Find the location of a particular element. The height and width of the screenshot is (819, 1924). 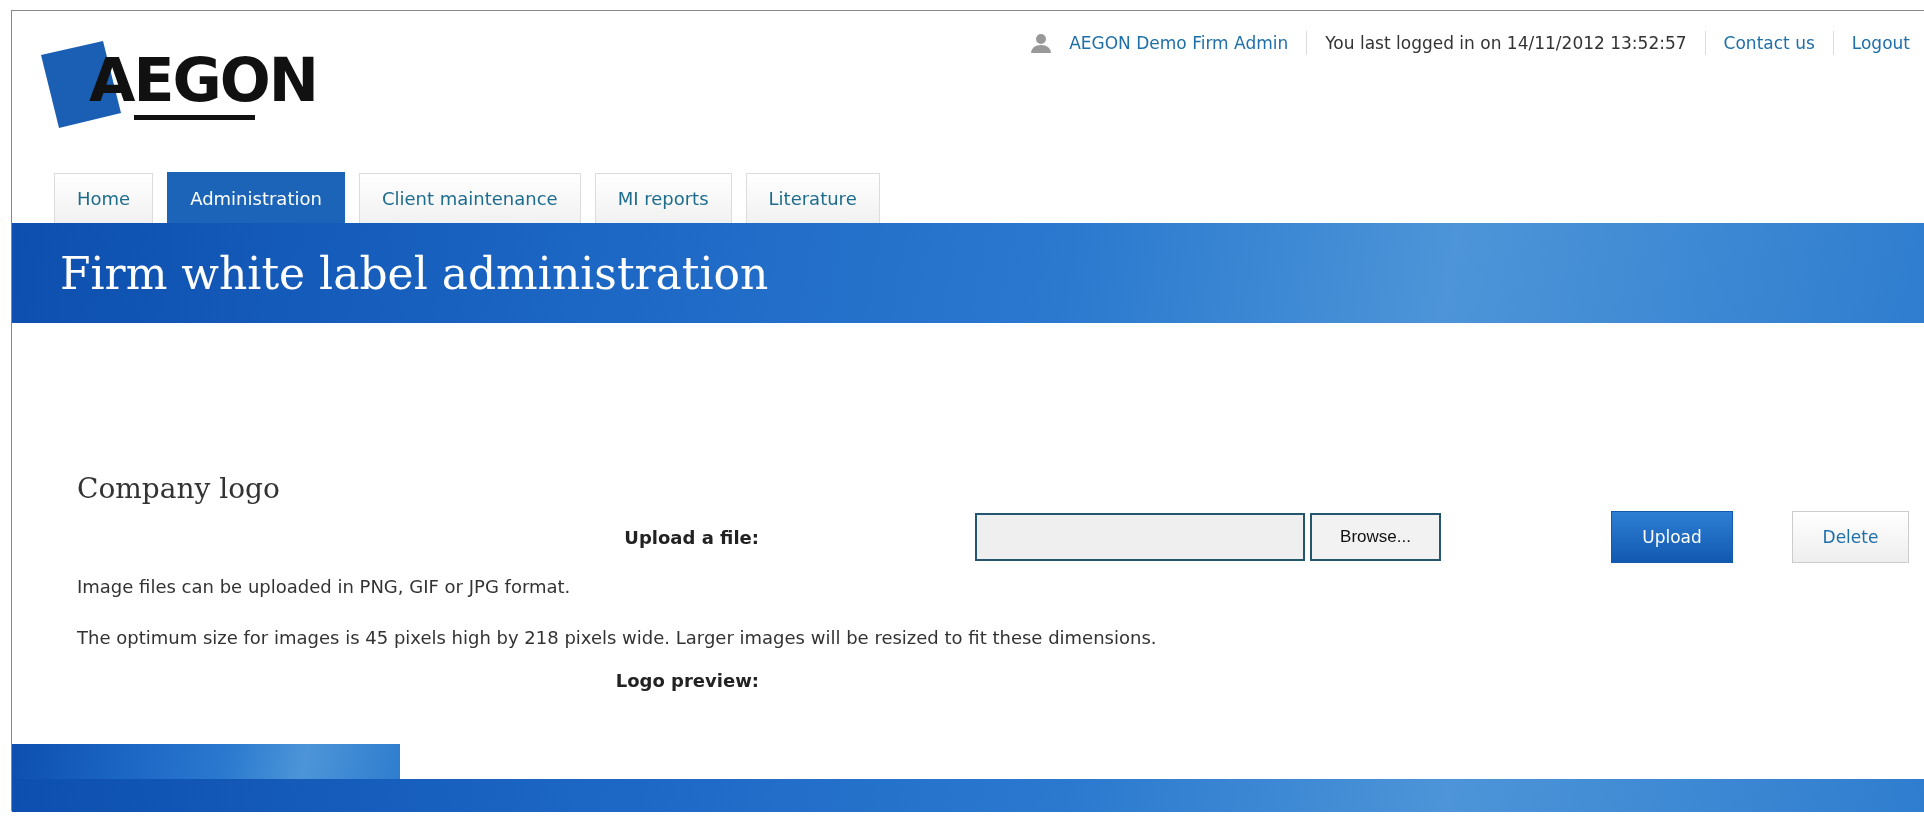

action-button: Upload is located at coordinates (1672, 537).